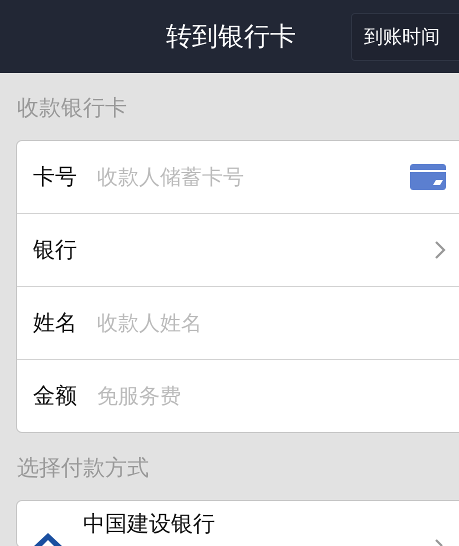 This screenshot has width=459, height=546. What do you see at coordinates (48, 538) in the screenshot?
I see `bank-logo-icon` at bounding box center [48, 538].